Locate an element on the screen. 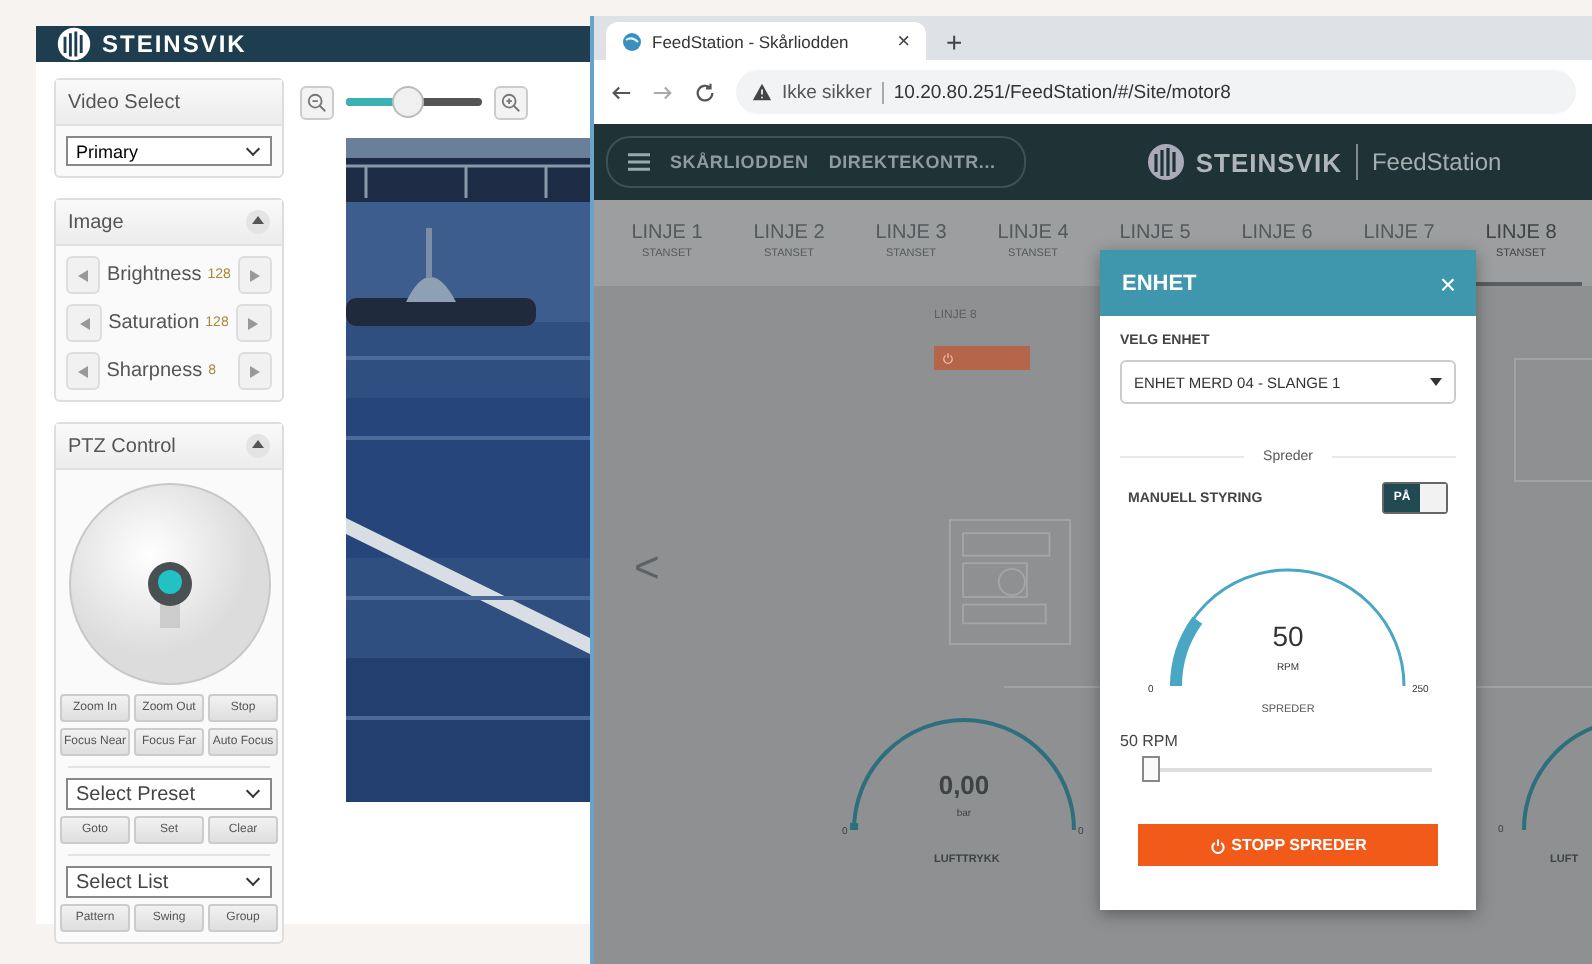  rpm-slider is located at coordinates (1288, 769).